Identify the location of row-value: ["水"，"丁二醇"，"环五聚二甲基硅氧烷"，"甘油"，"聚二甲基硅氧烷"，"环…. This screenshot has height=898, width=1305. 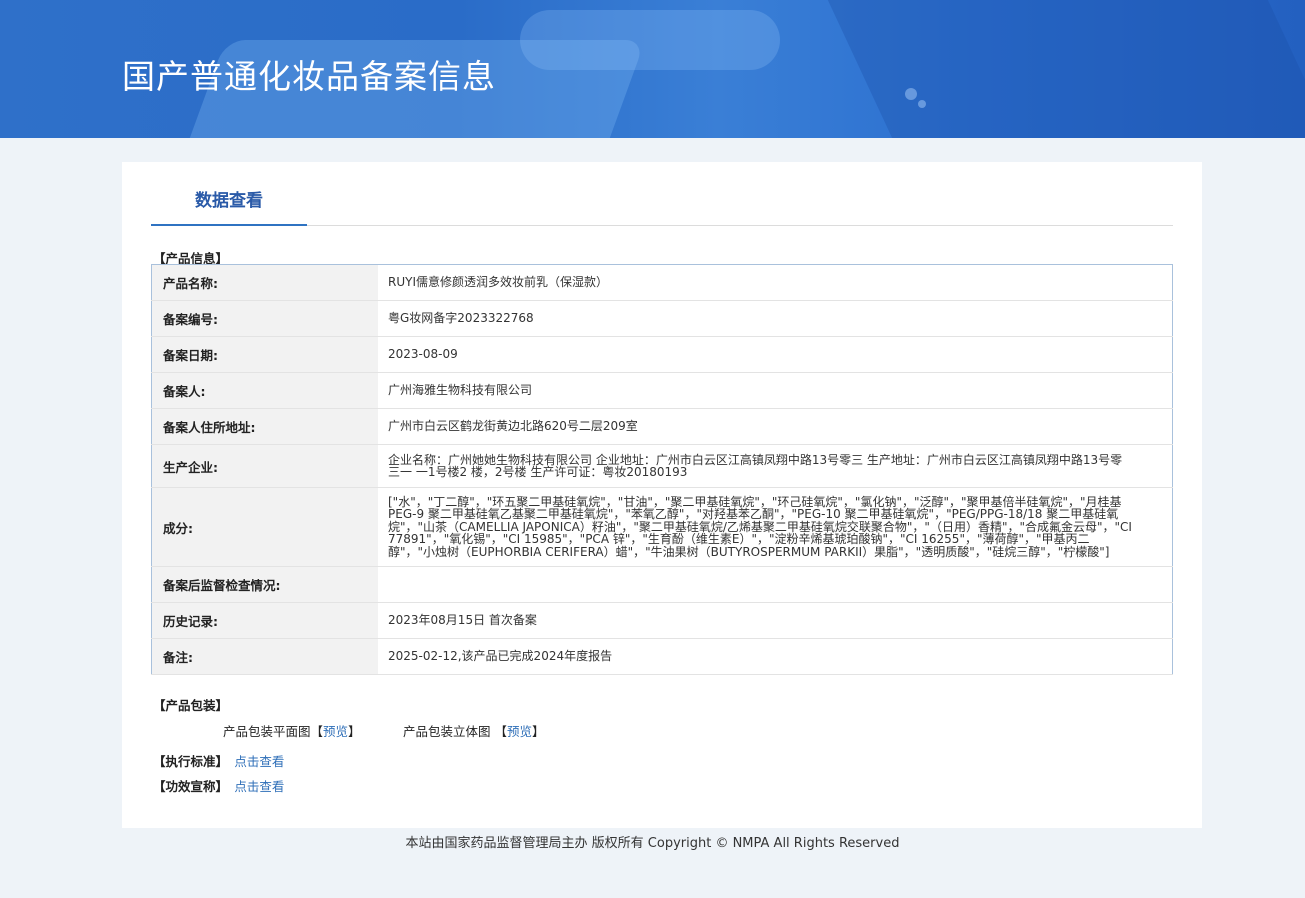
(775, 527).